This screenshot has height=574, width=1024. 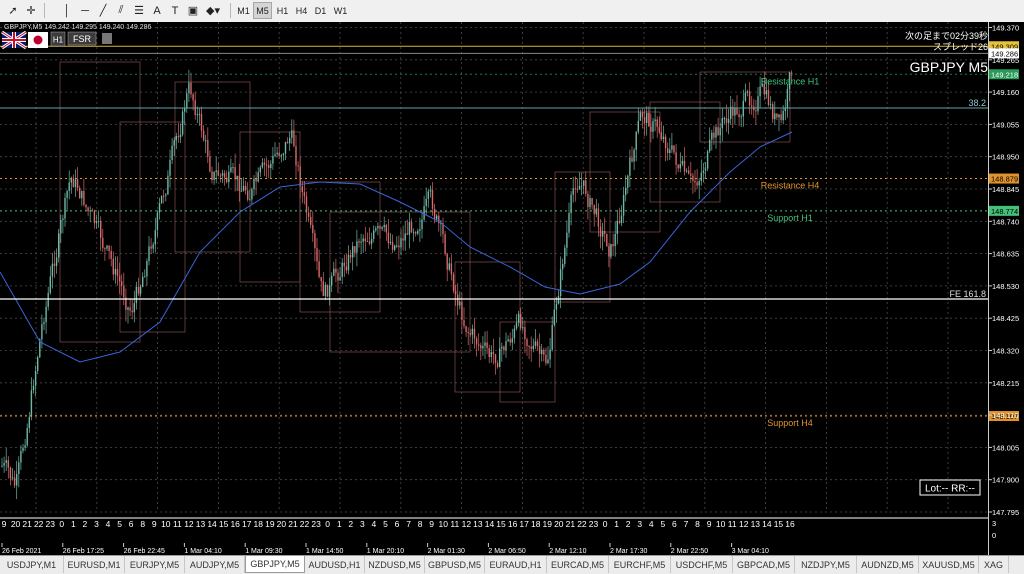 What do you see at coordinates (395, 564) in the screenshot?
I see `symbol-tab: NZDUSD,M5` at bounding box center [395, 564].